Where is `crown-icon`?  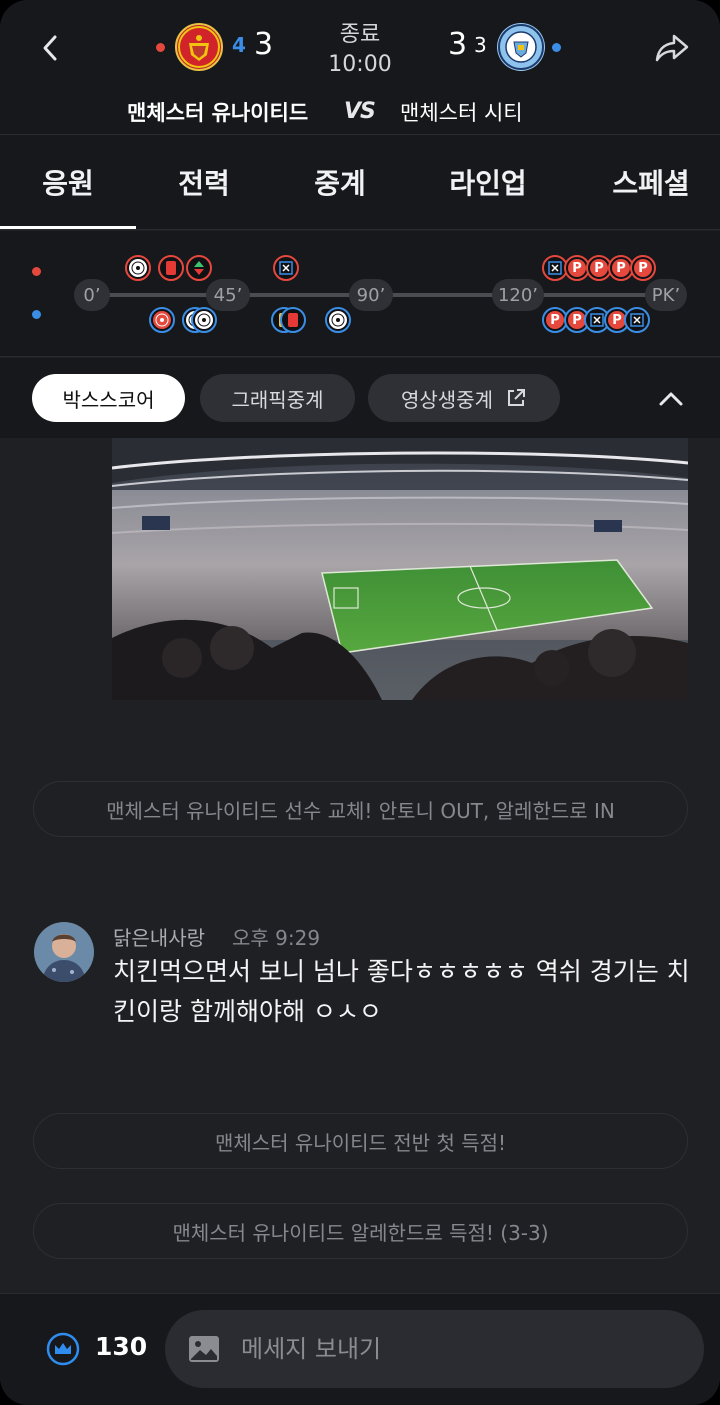
crown-icon is located at coordinates (63, 1349).